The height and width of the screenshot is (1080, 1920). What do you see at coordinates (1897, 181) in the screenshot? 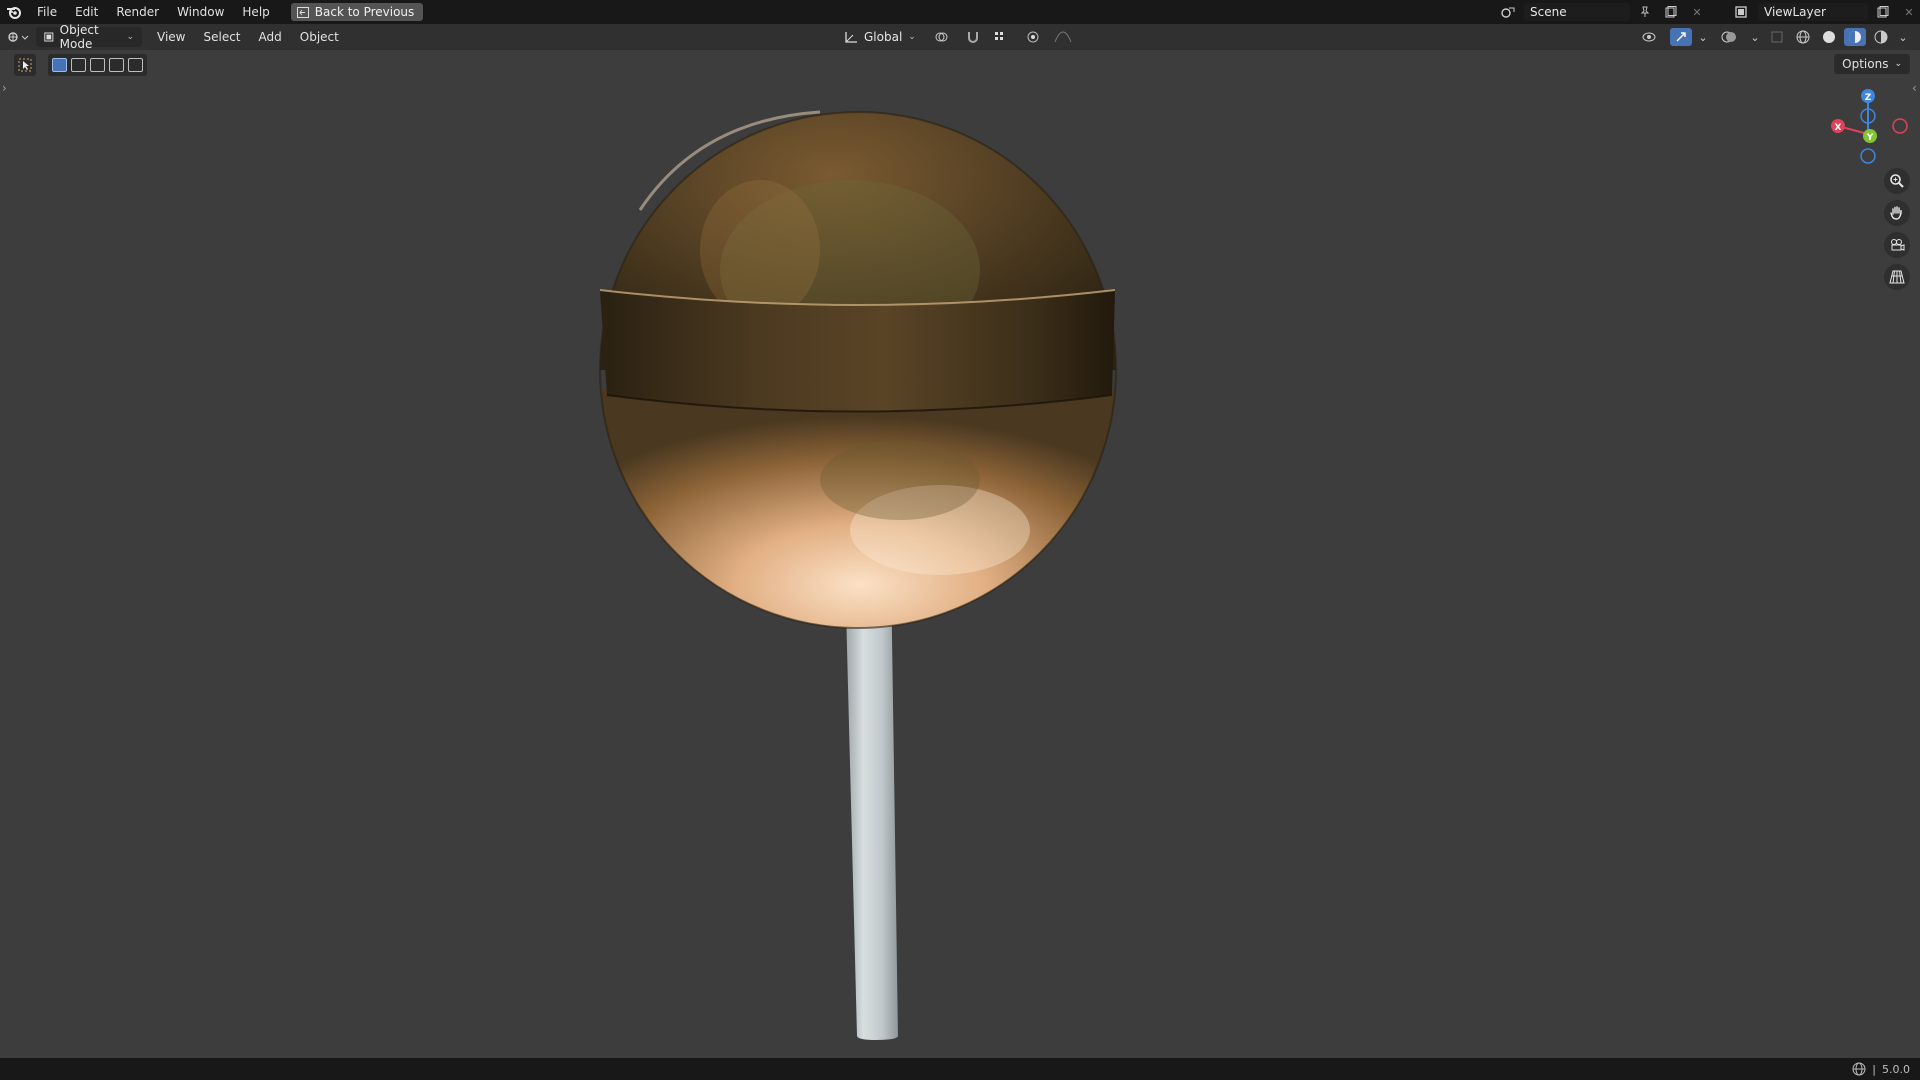
I see `zoom-icon` at bounding box center [1897, 181].